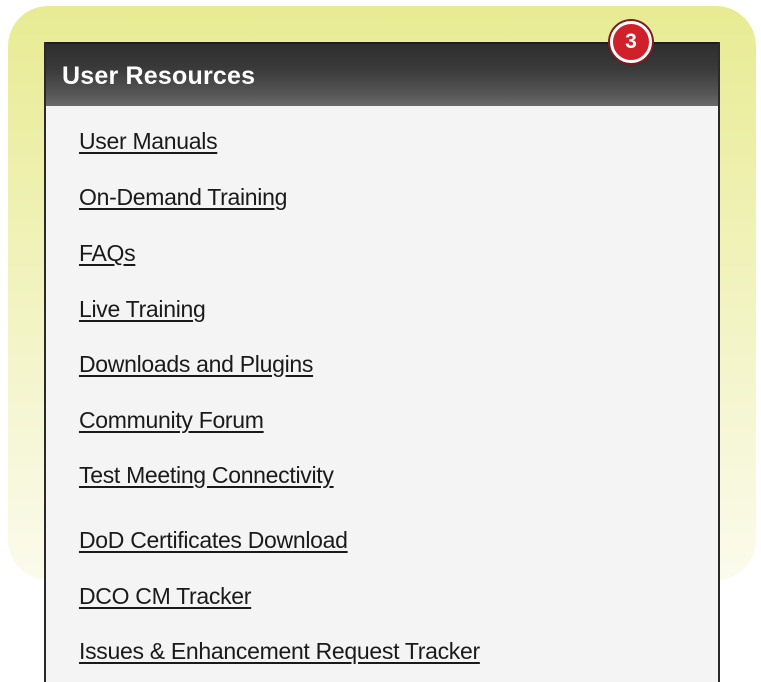 The image size is (761, 682). I want to click on dod-certificates-download-link: DoD Certificates Download, so click(213, 540).